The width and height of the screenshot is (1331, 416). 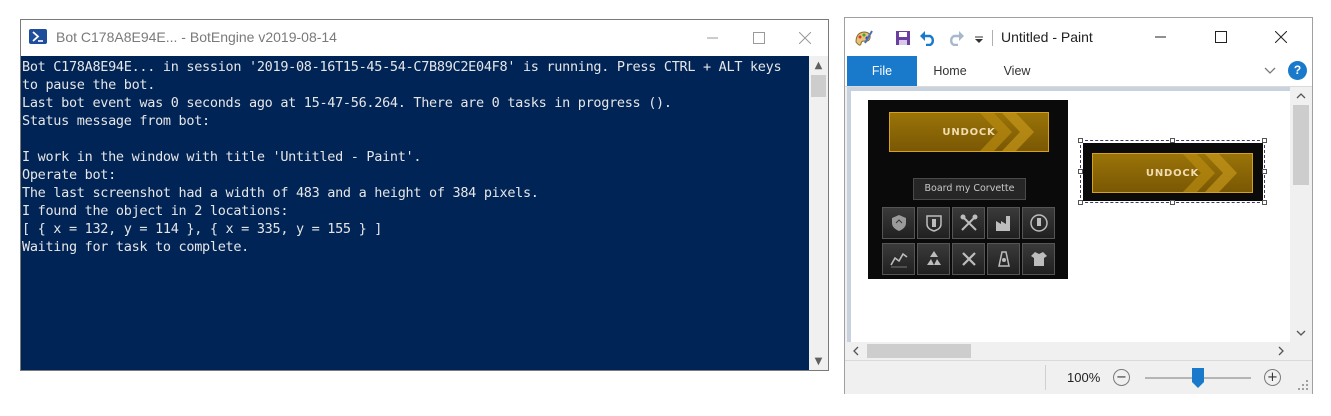 I want to click on zoom-out-button: −, so click(x=1121, y=377).